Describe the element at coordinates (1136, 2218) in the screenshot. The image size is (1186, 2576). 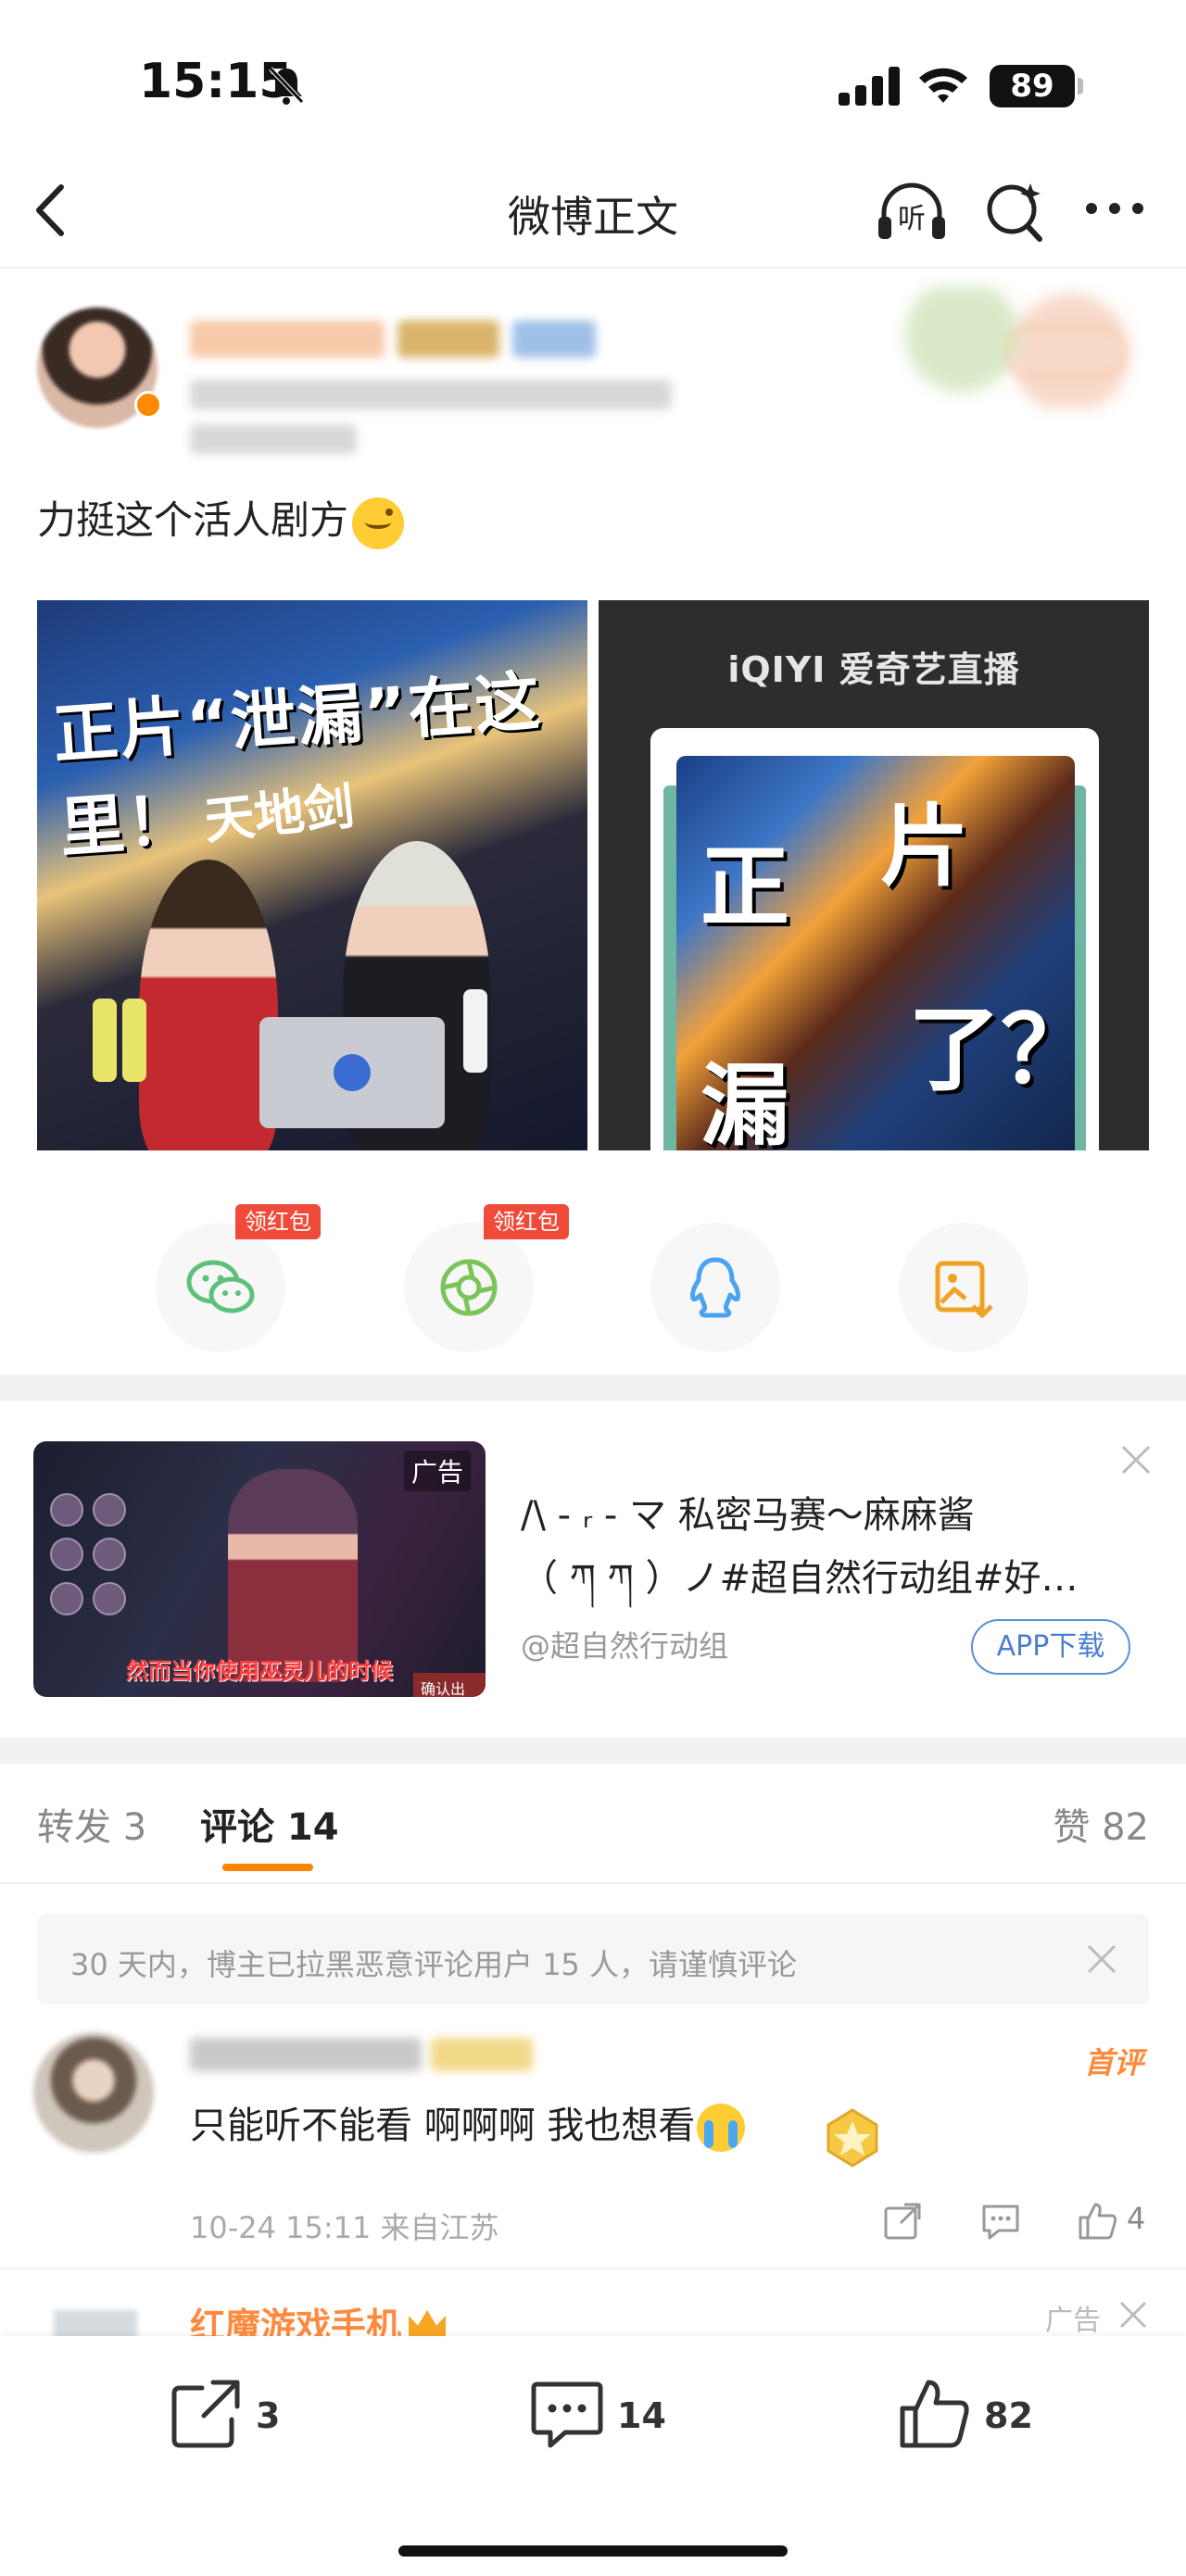
I see `comment-like-count: 4` at that location.